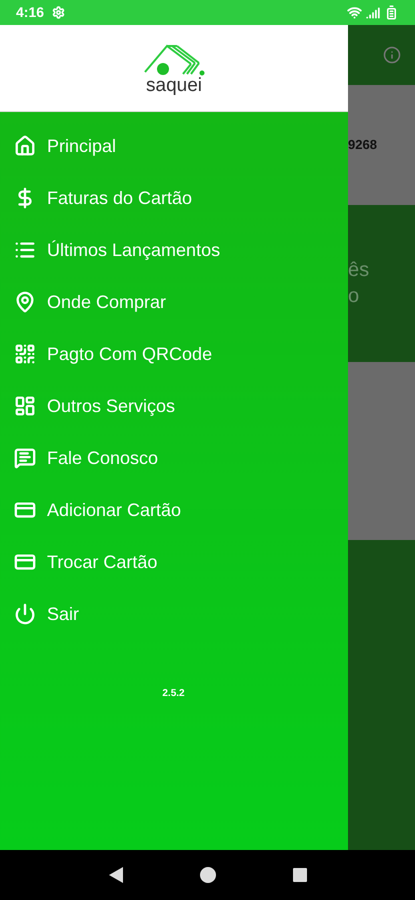  Describe the element at coordinates (25, 354) in the screenshot. I see `qr-code-icon` at that location.